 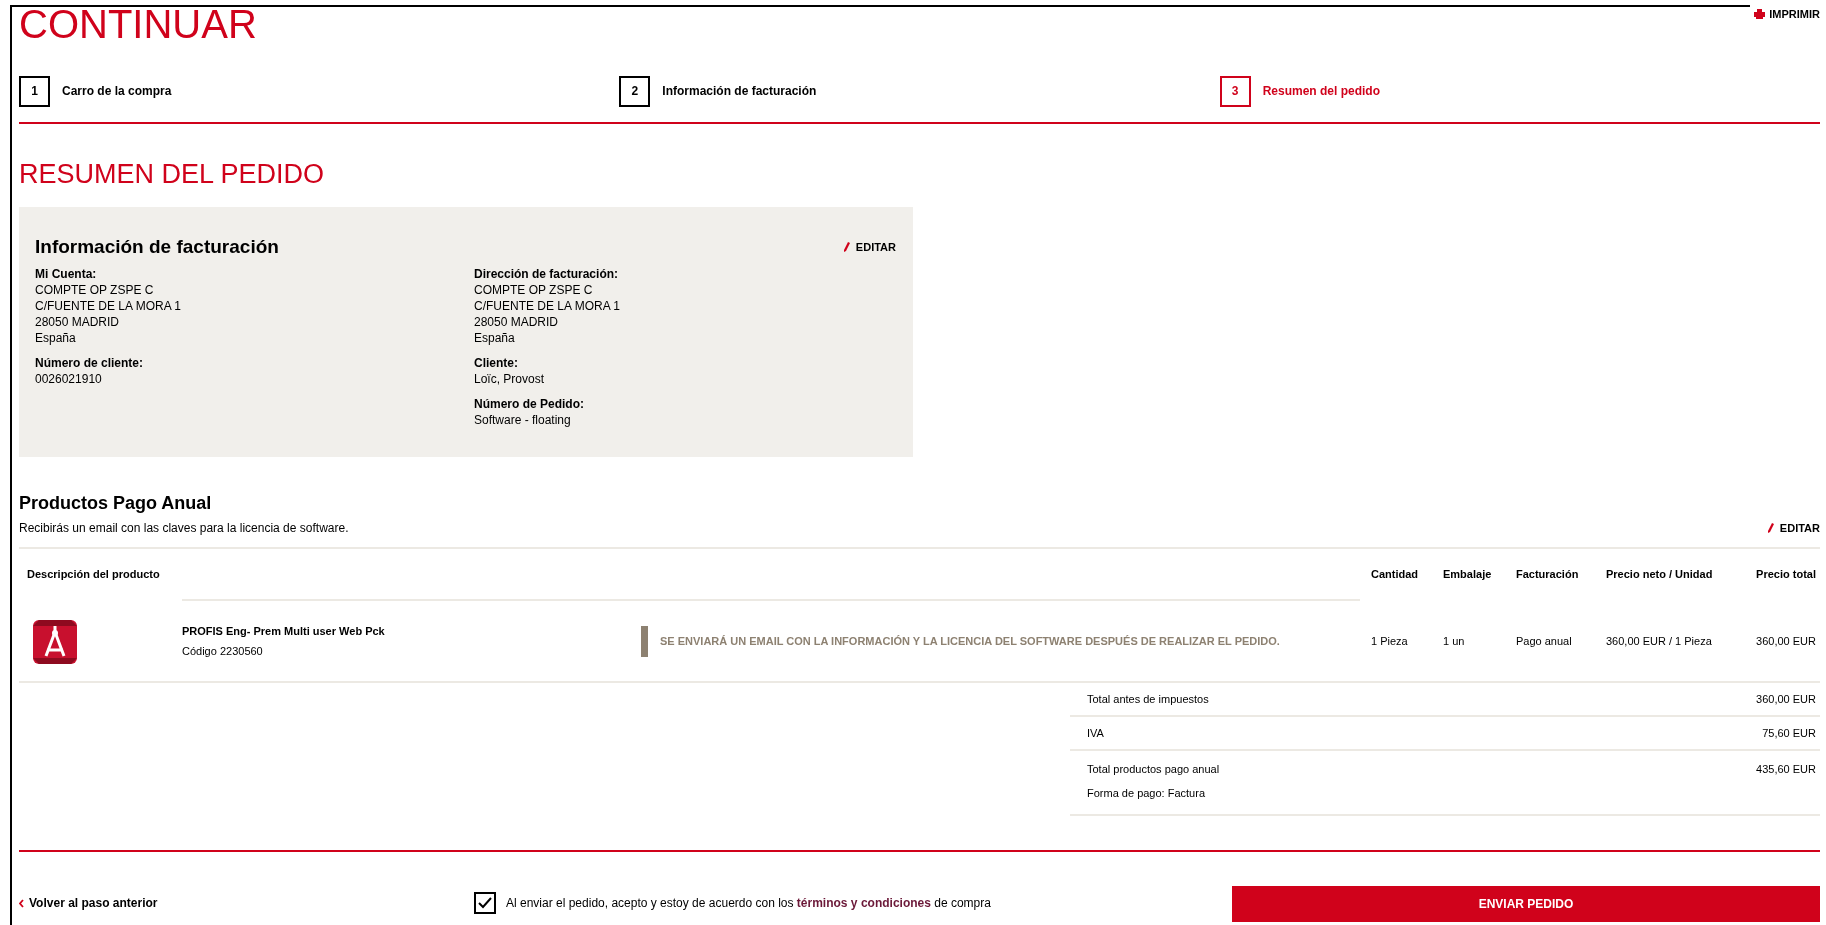 What do you see at coordinates (1006, 641) in the screenshot?
I see `notice-banner: SE ENVIARÁ UN EMAIL CON LA INFORMACIÓN Y LA LICENCIA DEL SOFTWARE DESPUÉS DE REALIZAR EL PEDIDO.` at bounding box center [1006, 641].